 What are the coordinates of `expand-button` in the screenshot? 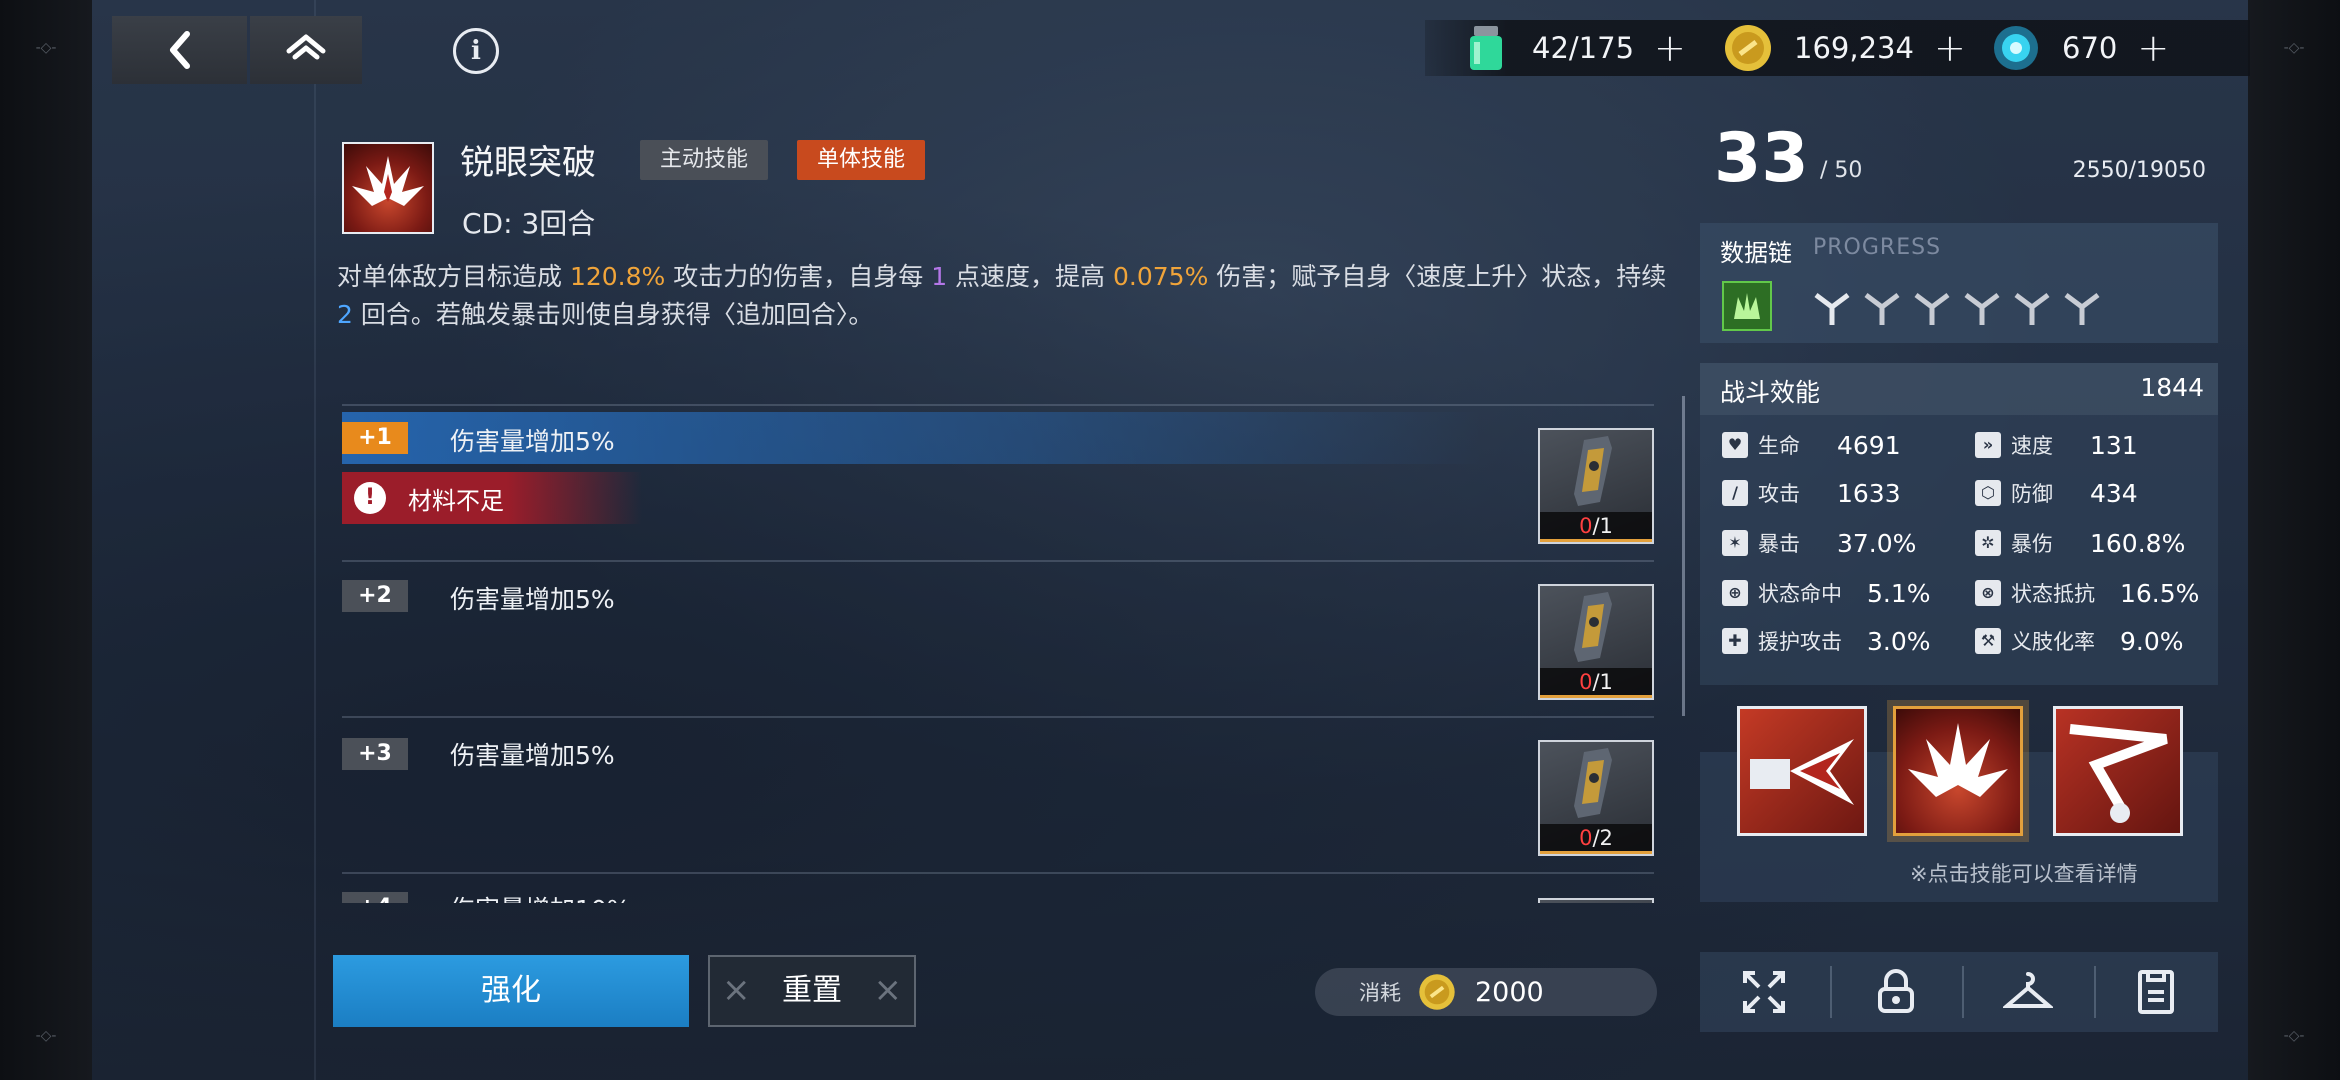 It's located at (1764, 992).